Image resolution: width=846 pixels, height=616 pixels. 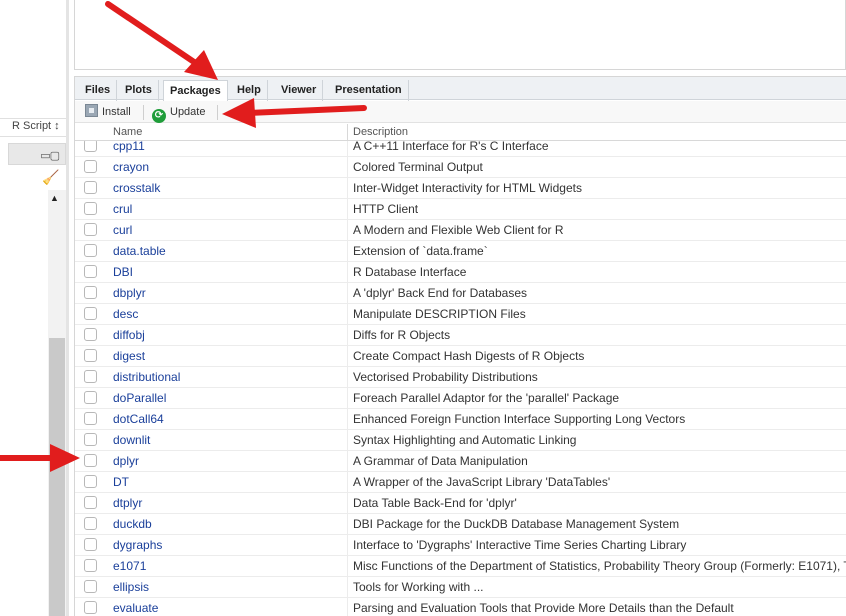 What do you see at coordinates (129, 335) in the screenshot?
I see `package-name-link: diffobj` at bounding box center [129, 335].